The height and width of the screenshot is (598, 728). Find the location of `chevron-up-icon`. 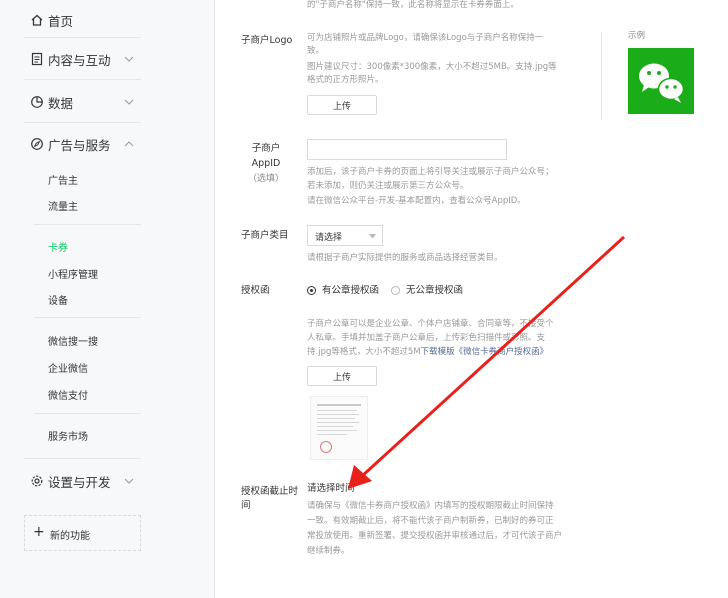

chevron-up-icon is located at coordinates (129, 144).